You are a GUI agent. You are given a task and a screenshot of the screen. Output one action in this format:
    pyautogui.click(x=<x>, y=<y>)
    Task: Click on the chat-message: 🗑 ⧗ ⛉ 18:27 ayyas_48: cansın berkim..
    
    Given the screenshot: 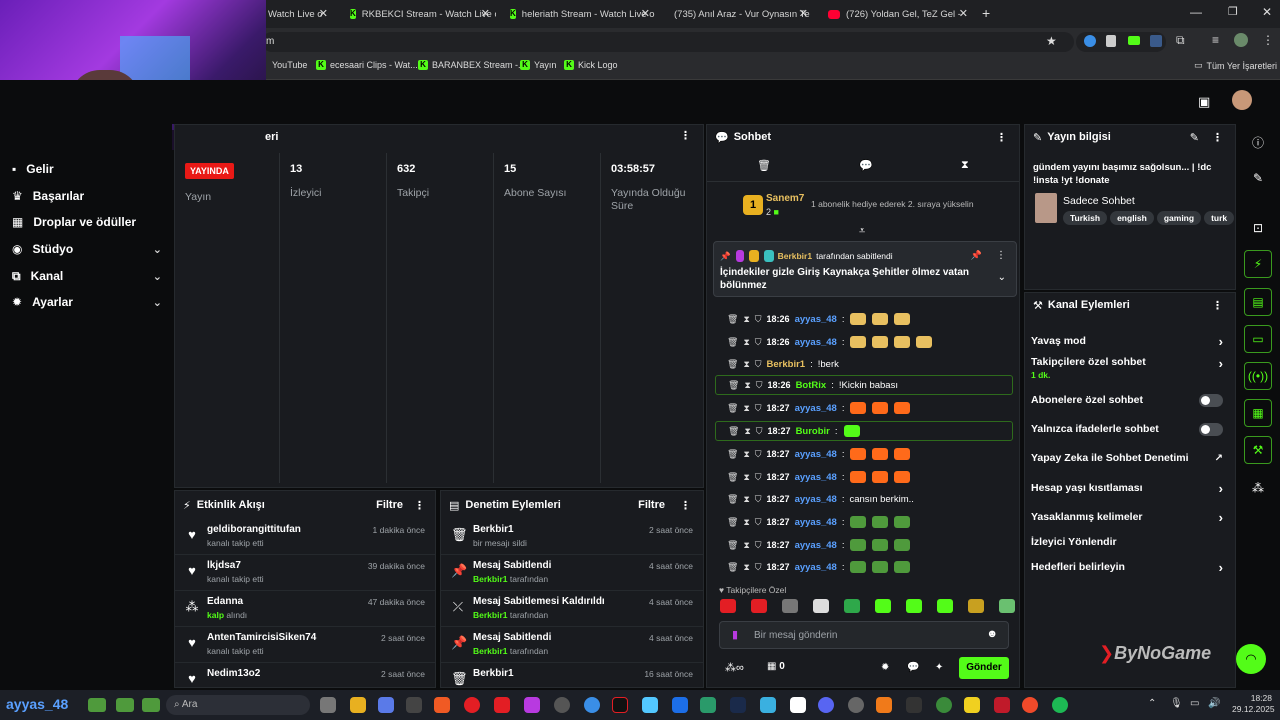 What is the action you would take?
    pyautogui.click(x=864, y=499)
    